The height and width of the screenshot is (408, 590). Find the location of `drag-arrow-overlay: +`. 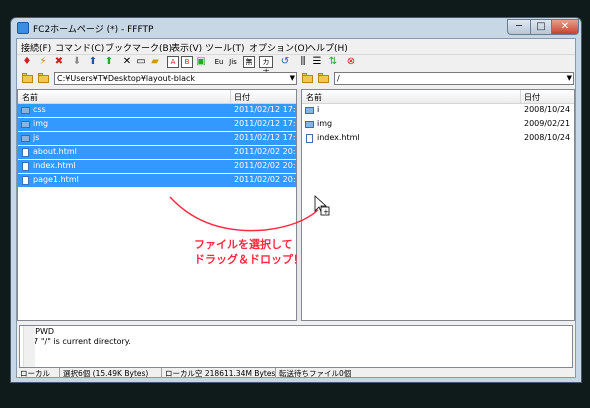

drag-arrow-overlay: + is located at coordinates (249, 213).